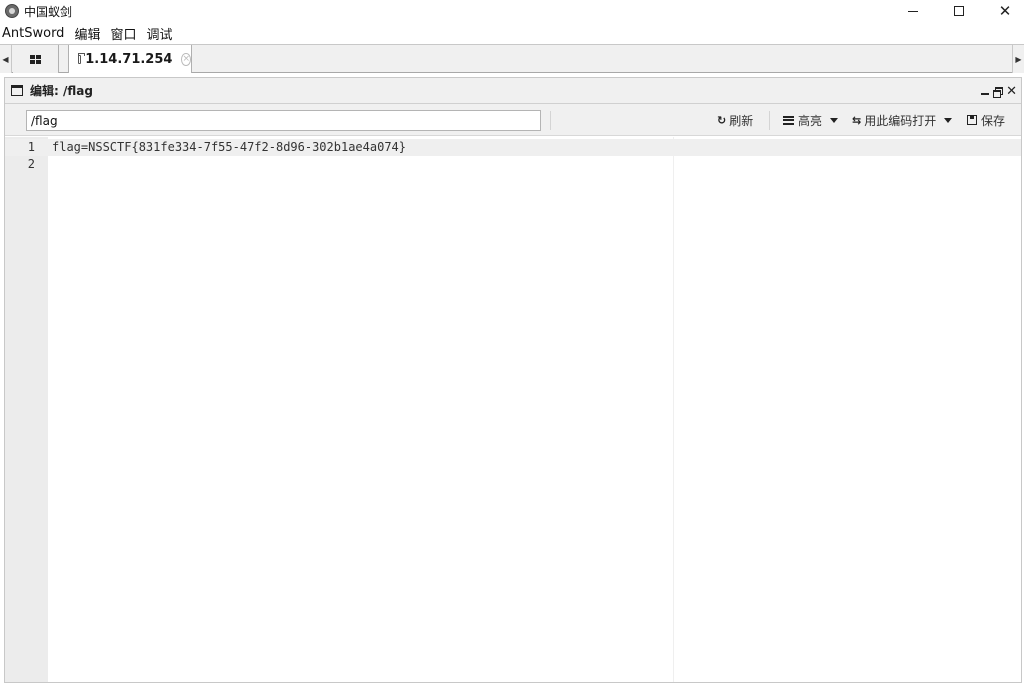  I want to click on minimize-button, so click(913, 11).